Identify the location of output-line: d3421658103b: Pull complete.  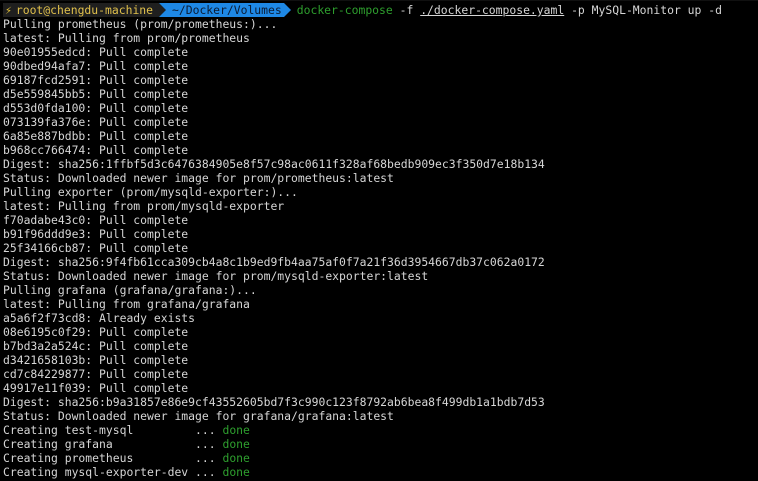
(96, 360).